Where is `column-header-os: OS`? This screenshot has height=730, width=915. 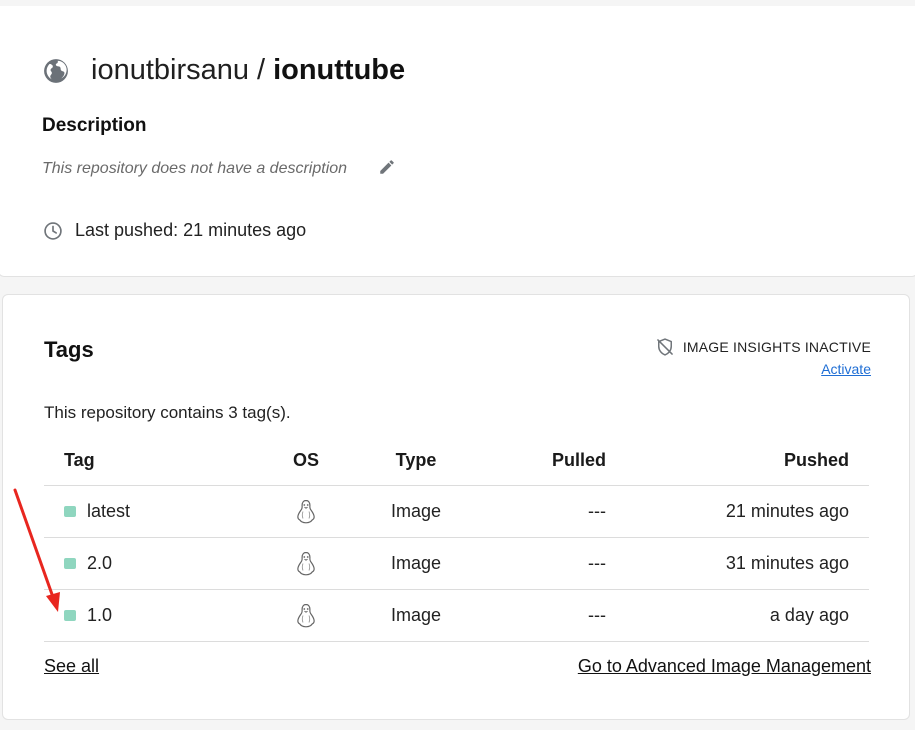
column-header-os: OS is located at coordinates (306, 460).